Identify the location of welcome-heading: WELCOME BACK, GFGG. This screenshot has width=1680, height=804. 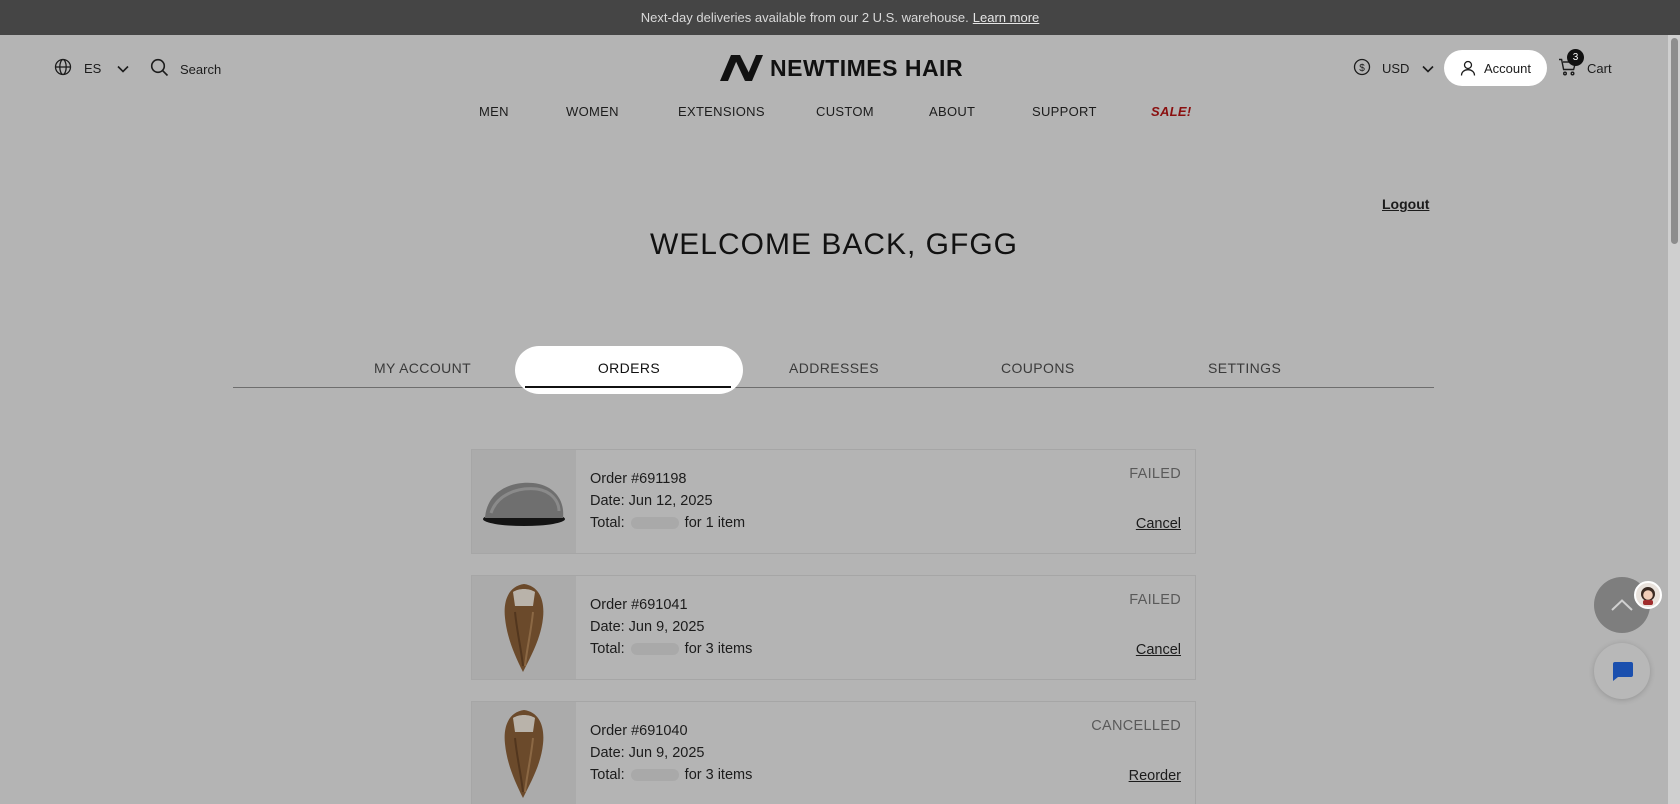
(834, 244).